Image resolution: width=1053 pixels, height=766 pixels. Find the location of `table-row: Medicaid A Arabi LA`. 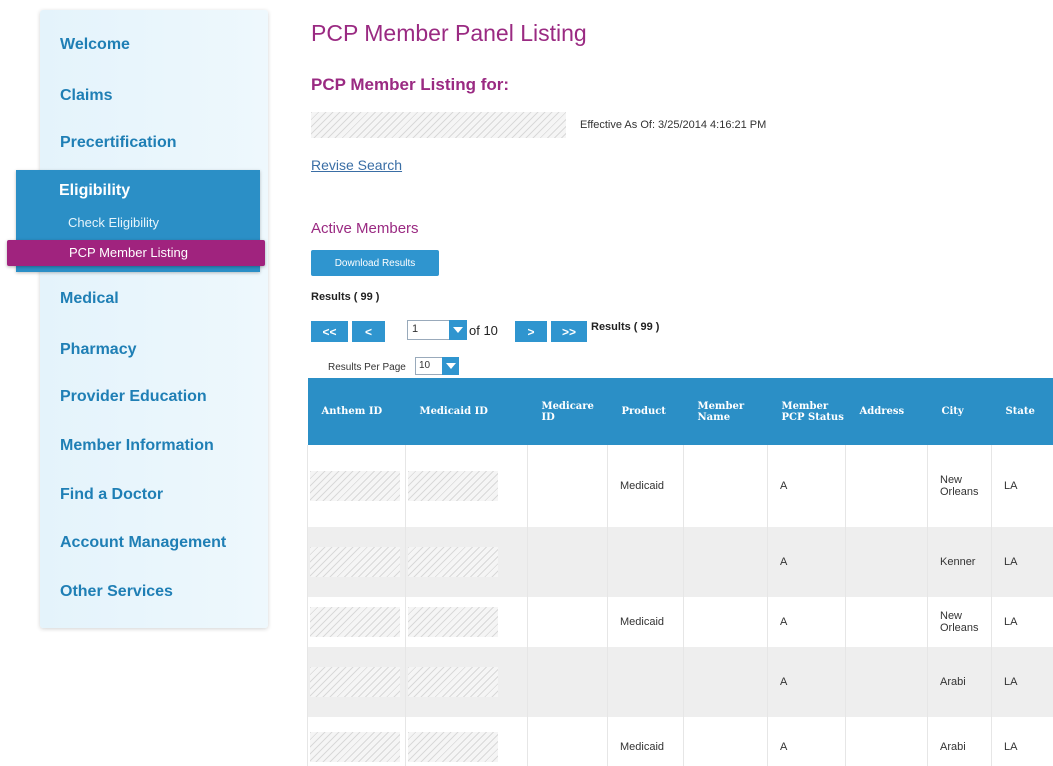

table-row: Medicaid A Arabi LA is located at coordinates (680, 741).